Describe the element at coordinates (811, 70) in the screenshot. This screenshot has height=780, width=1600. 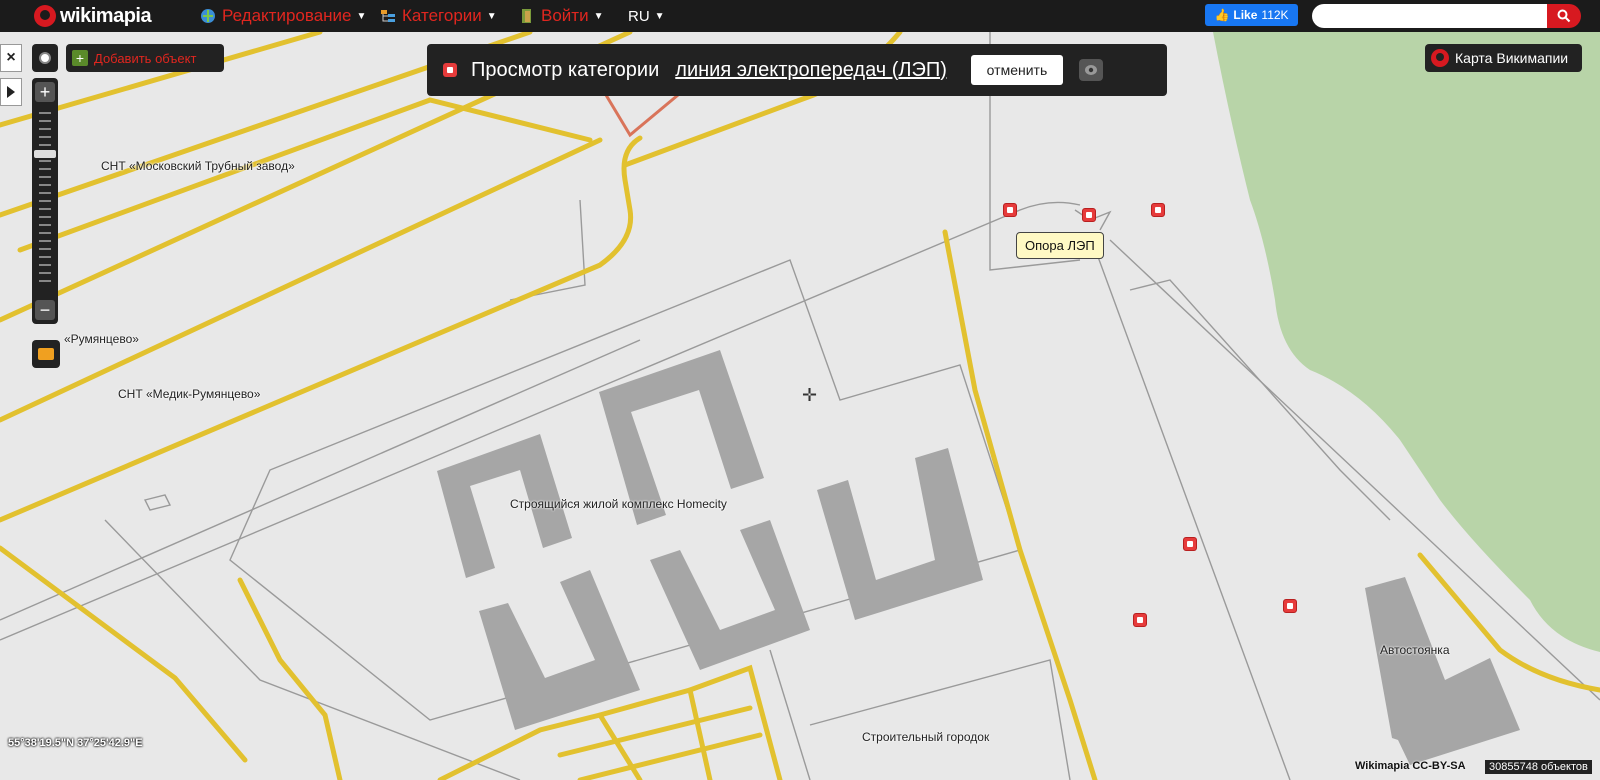
I see `category-link: линия электропередач (ЛЭП)` at that location.